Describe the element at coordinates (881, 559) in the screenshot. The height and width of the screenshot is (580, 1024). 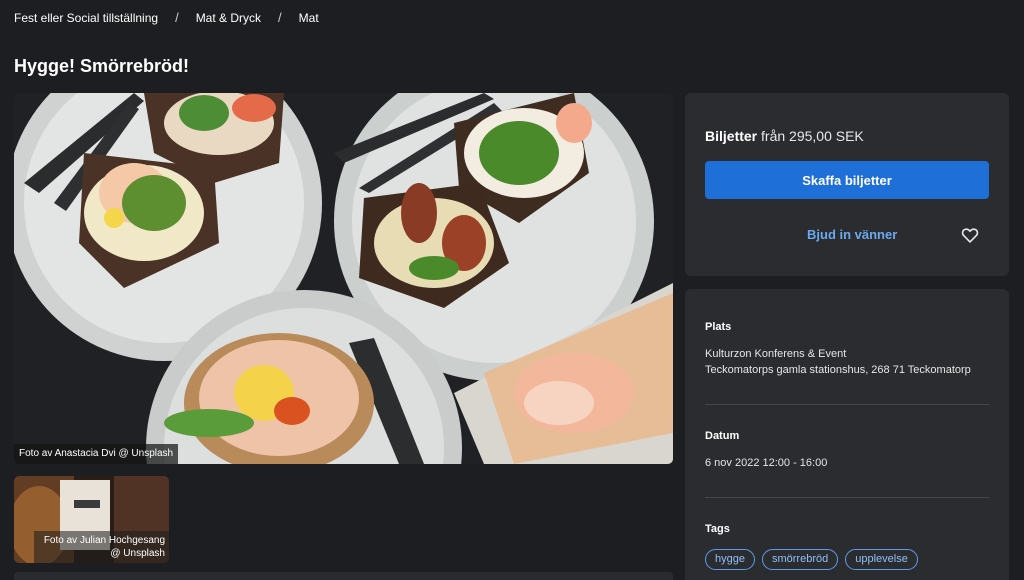
I see `tag-upplevelse: upplevelse` at that location.